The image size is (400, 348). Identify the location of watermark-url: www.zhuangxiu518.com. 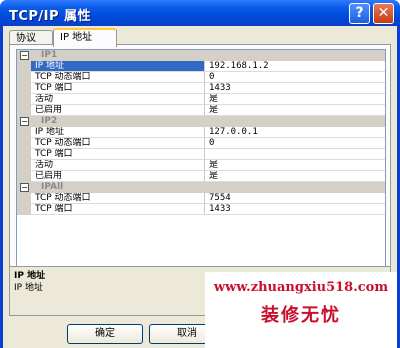
(301, 287).